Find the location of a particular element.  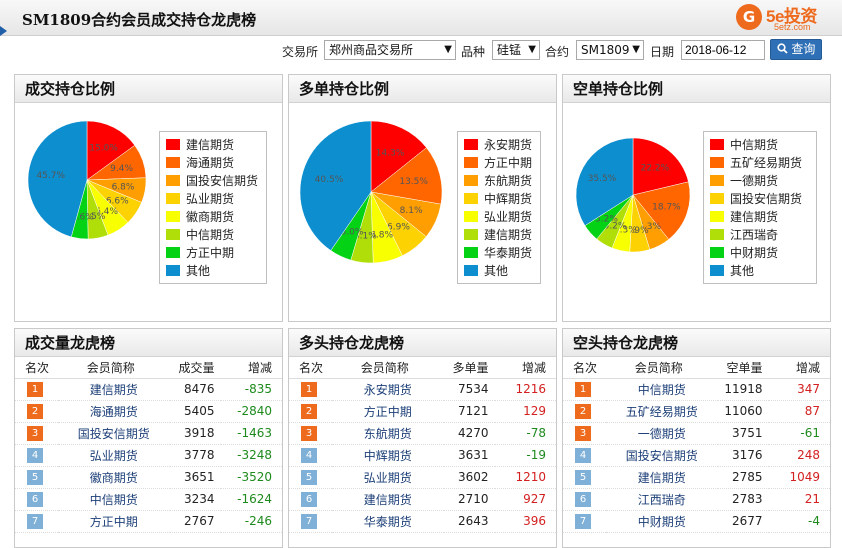

legend-label: 五矿经易期货 is located at coordinates (766, 163).